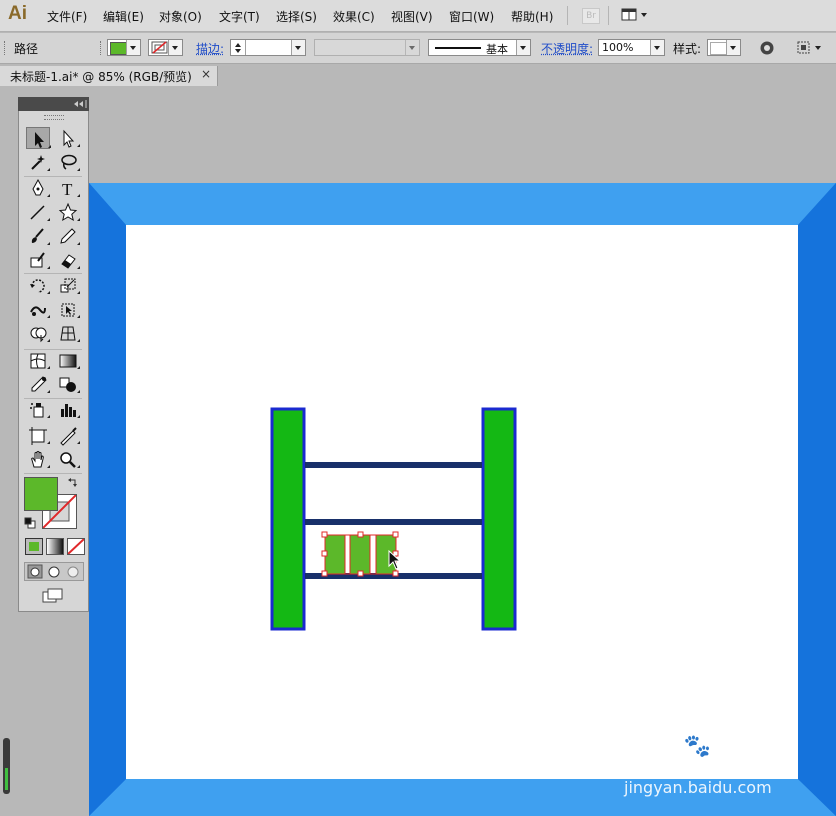 This screenshot has height=816, width=836. I want to click on type-tool: T, so click(68, 188).